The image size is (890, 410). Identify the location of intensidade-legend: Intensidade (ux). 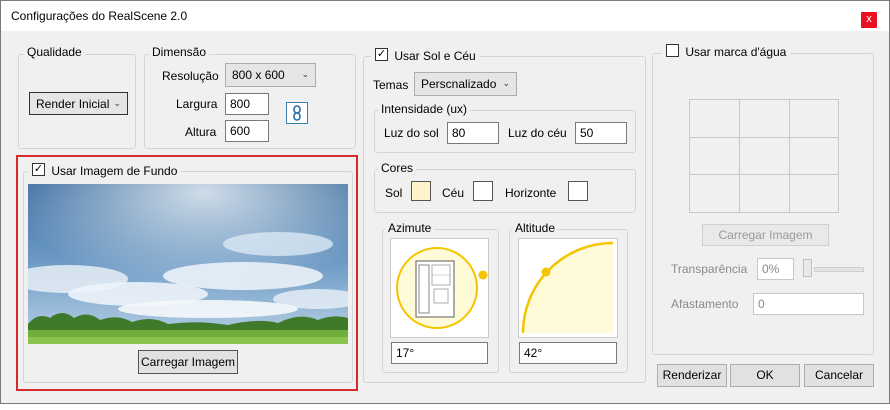
(424, 109).